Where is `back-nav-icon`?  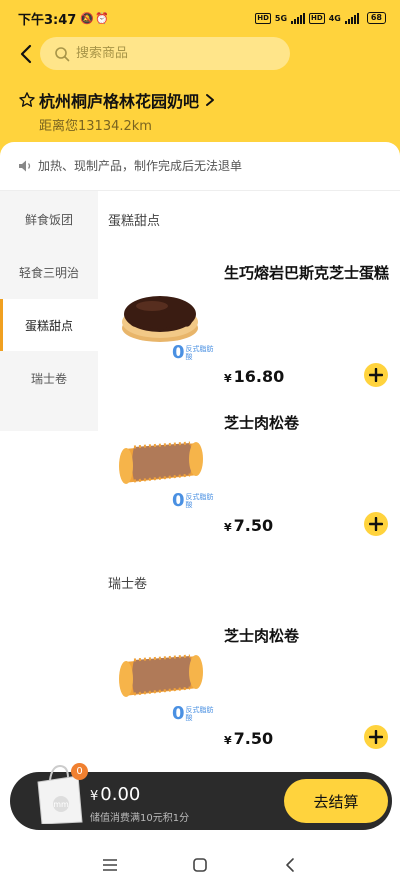 back-nav-icon is located at coordinates (290, 865).